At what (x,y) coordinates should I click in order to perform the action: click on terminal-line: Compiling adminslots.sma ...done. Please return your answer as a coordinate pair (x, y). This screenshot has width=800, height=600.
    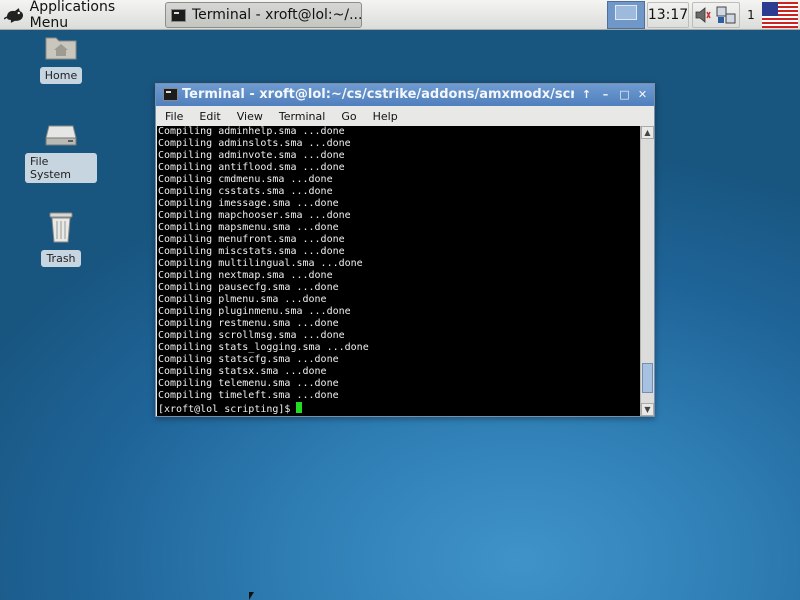
    Looking at the image, I should click on (254, 143).